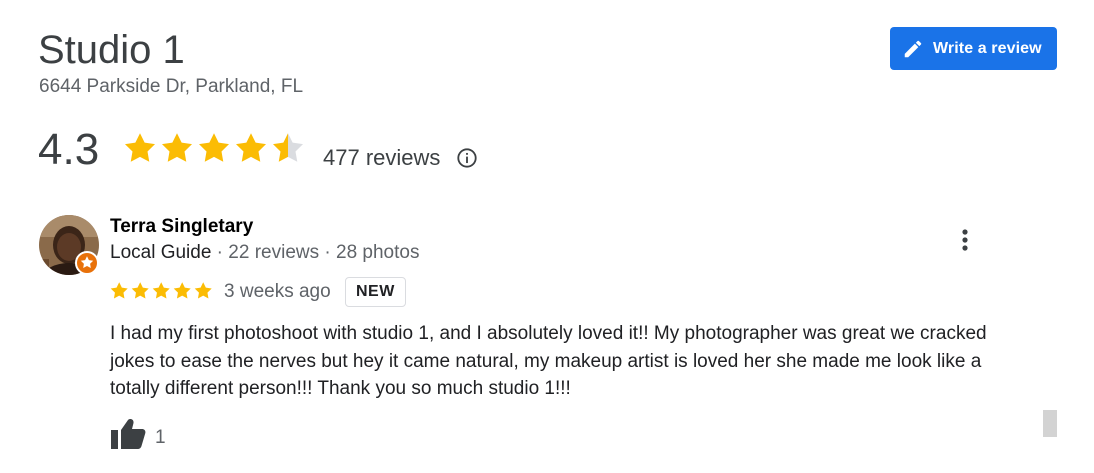 The width and height of the screenshot is (1094, 473). Describe the element at coordinates (111, 50) in the screenshot. I see `place-title: Studio 1` at that location.